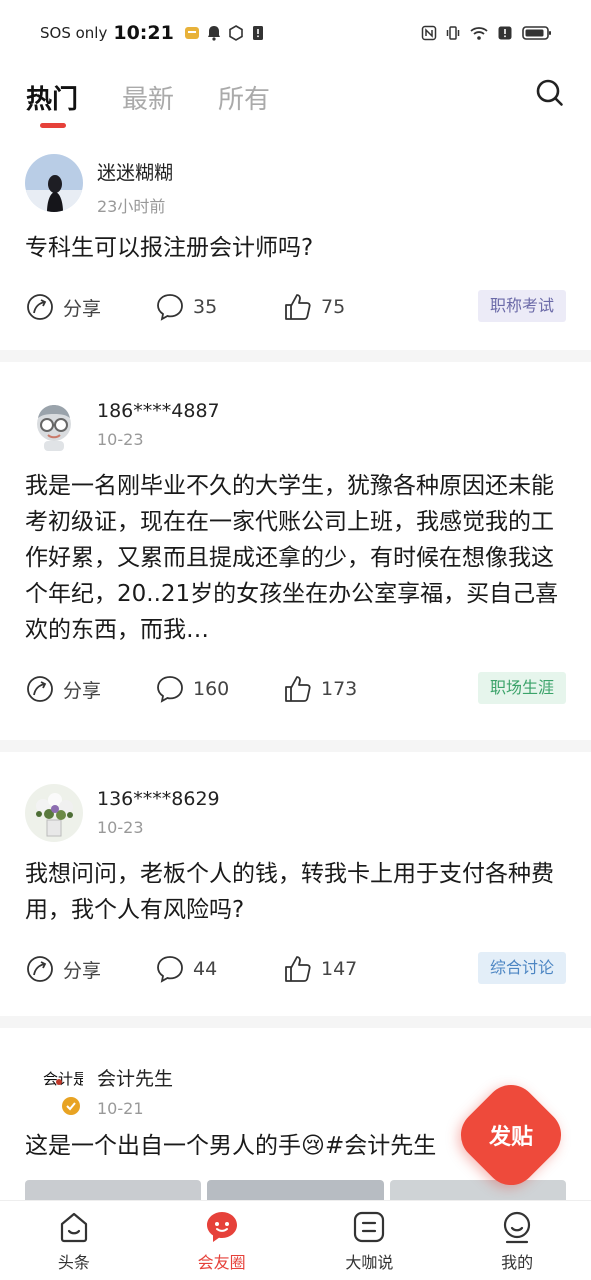 The image size is (591, 1280). I want to click on post-header: 迷迷糊糊 23小时前, so click(295, 176).